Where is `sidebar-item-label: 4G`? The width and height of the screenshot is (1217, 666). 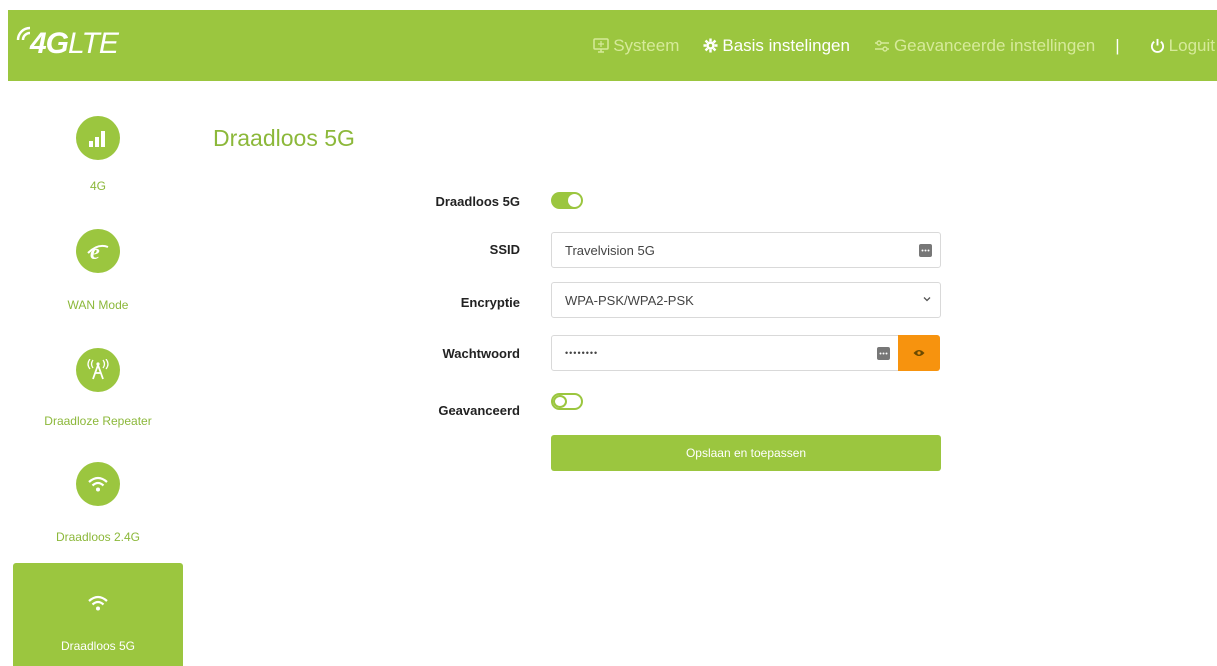 sidebar-item-label: 4G is located at coordinates (97, 186).